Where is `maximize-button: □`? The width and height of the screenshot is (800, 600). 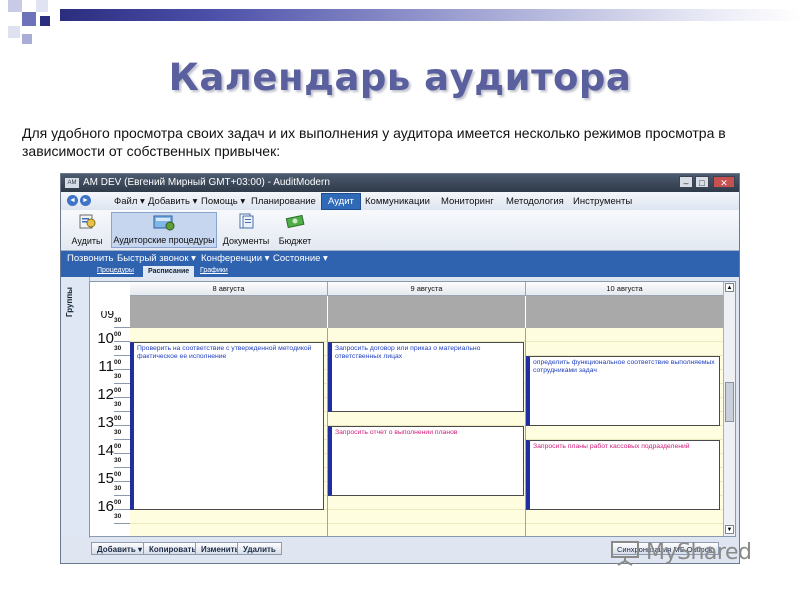 maximize-button: □ is located at coordinates (702, 182).